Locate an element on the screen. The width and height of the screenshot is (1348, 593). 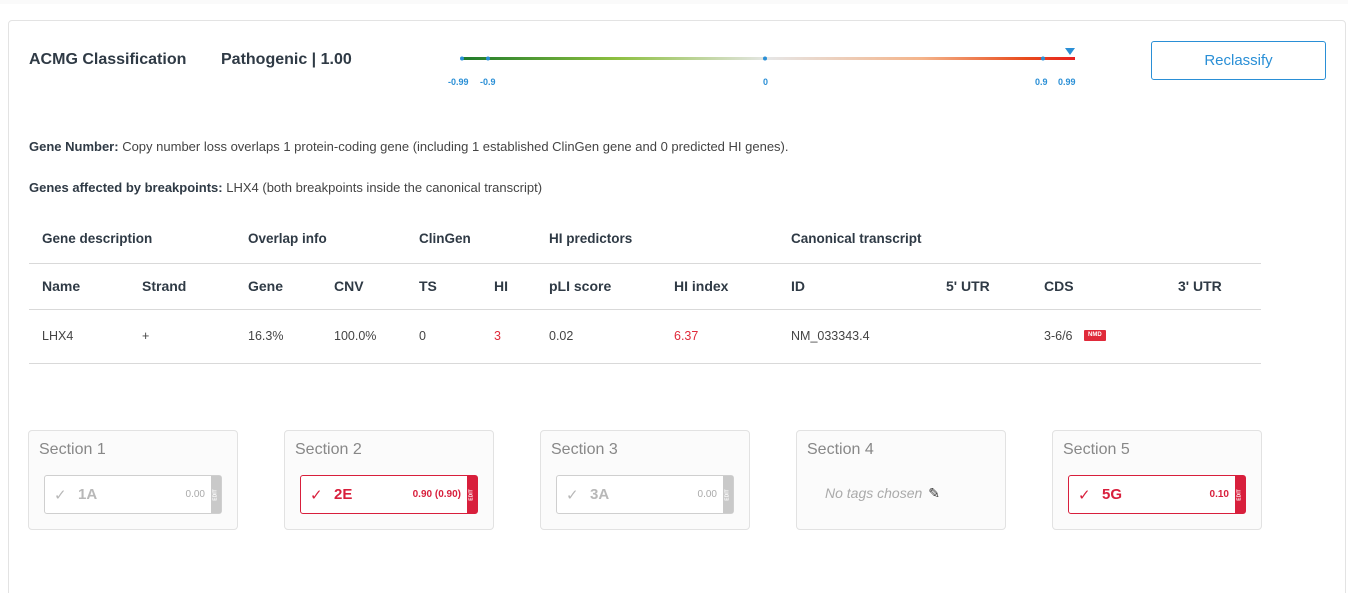
section-3-card: Section 3 ✓ 3A 0.00 EDIT is located at coordinates (645, 480).